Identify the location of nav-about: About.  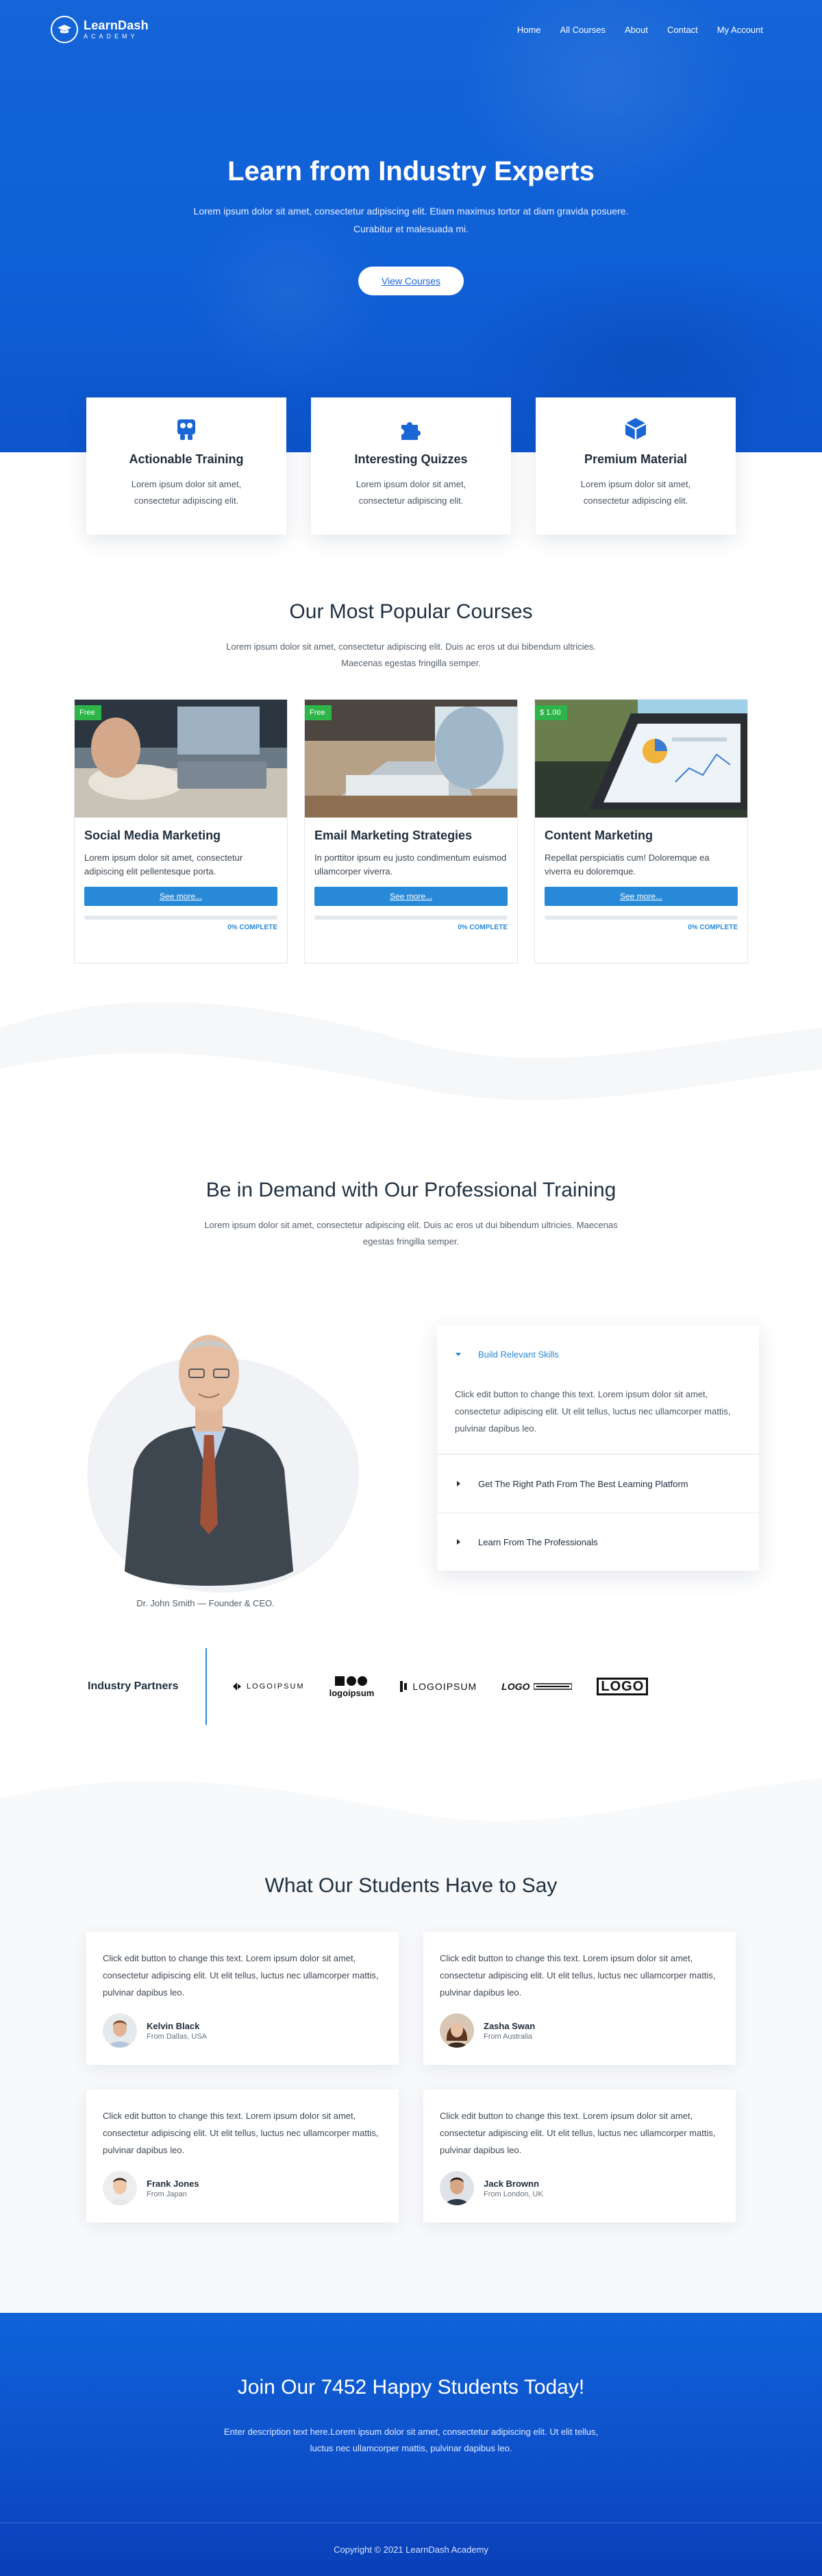
(636, 30).